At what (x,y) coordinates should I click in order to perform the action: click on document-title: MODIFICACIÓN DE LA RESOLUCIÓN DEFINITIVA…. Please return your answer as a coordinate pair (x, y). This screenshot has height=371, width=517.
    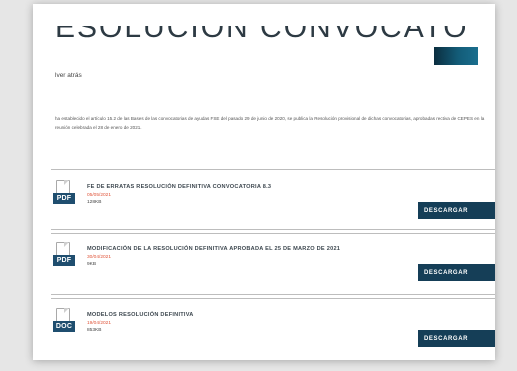
    Looking at the image, I should click on (213, 249).